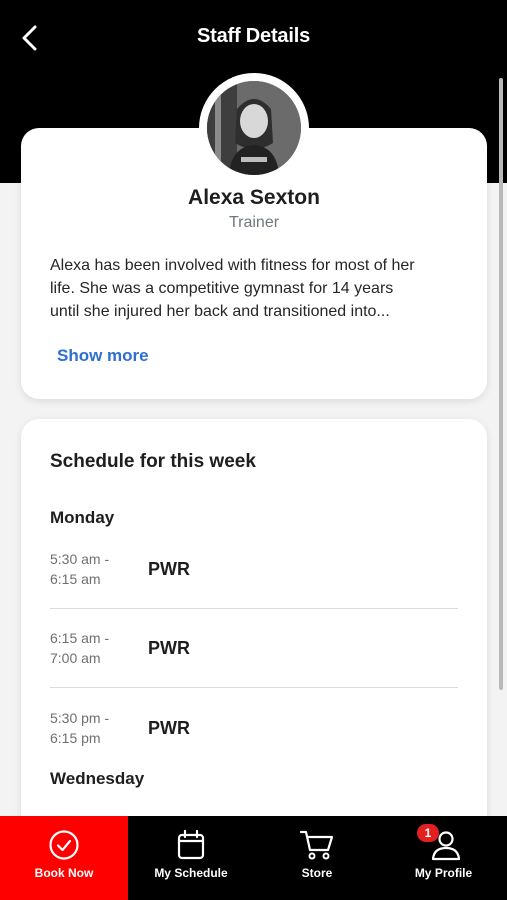 Image resolution: width=507 pixels, height=900 pixels. What do you see at coordinates (316, 845) in the screenshot?
I see `cart-icon` at bounding box center [316, 845].